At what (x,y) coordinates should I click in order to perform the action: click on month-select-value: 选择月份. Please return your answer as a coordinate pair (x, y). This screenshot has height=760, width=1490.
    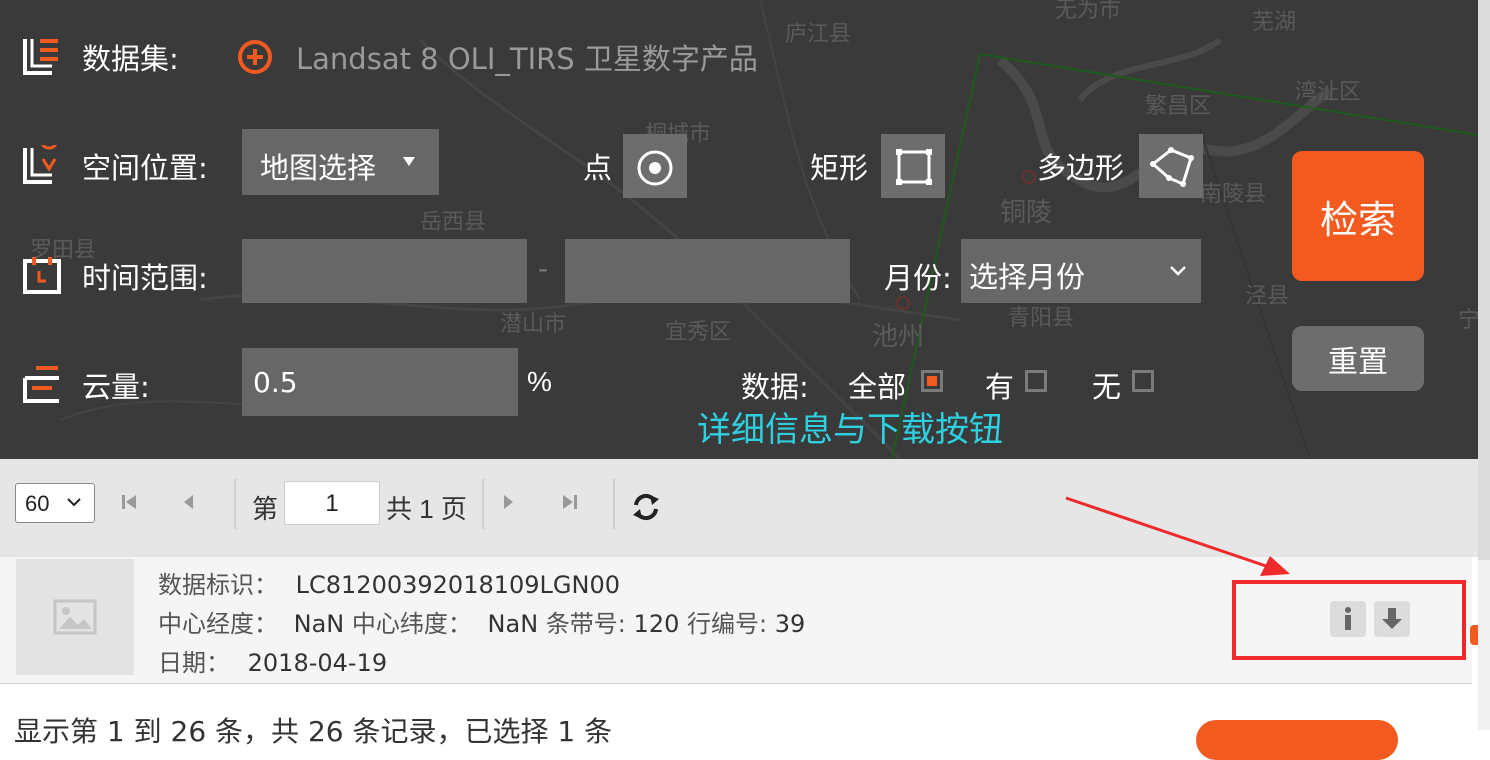
    Looking at the image, I should click on (1027, 277).